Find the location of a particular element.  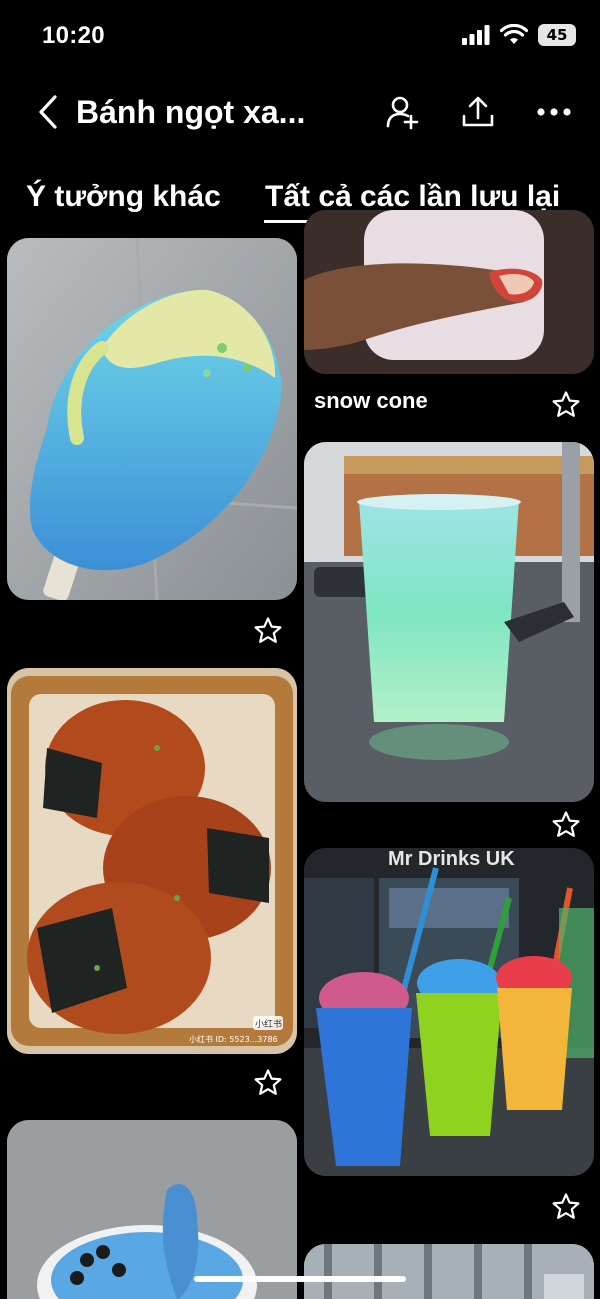

share-button is located at coordinates (478, 112).